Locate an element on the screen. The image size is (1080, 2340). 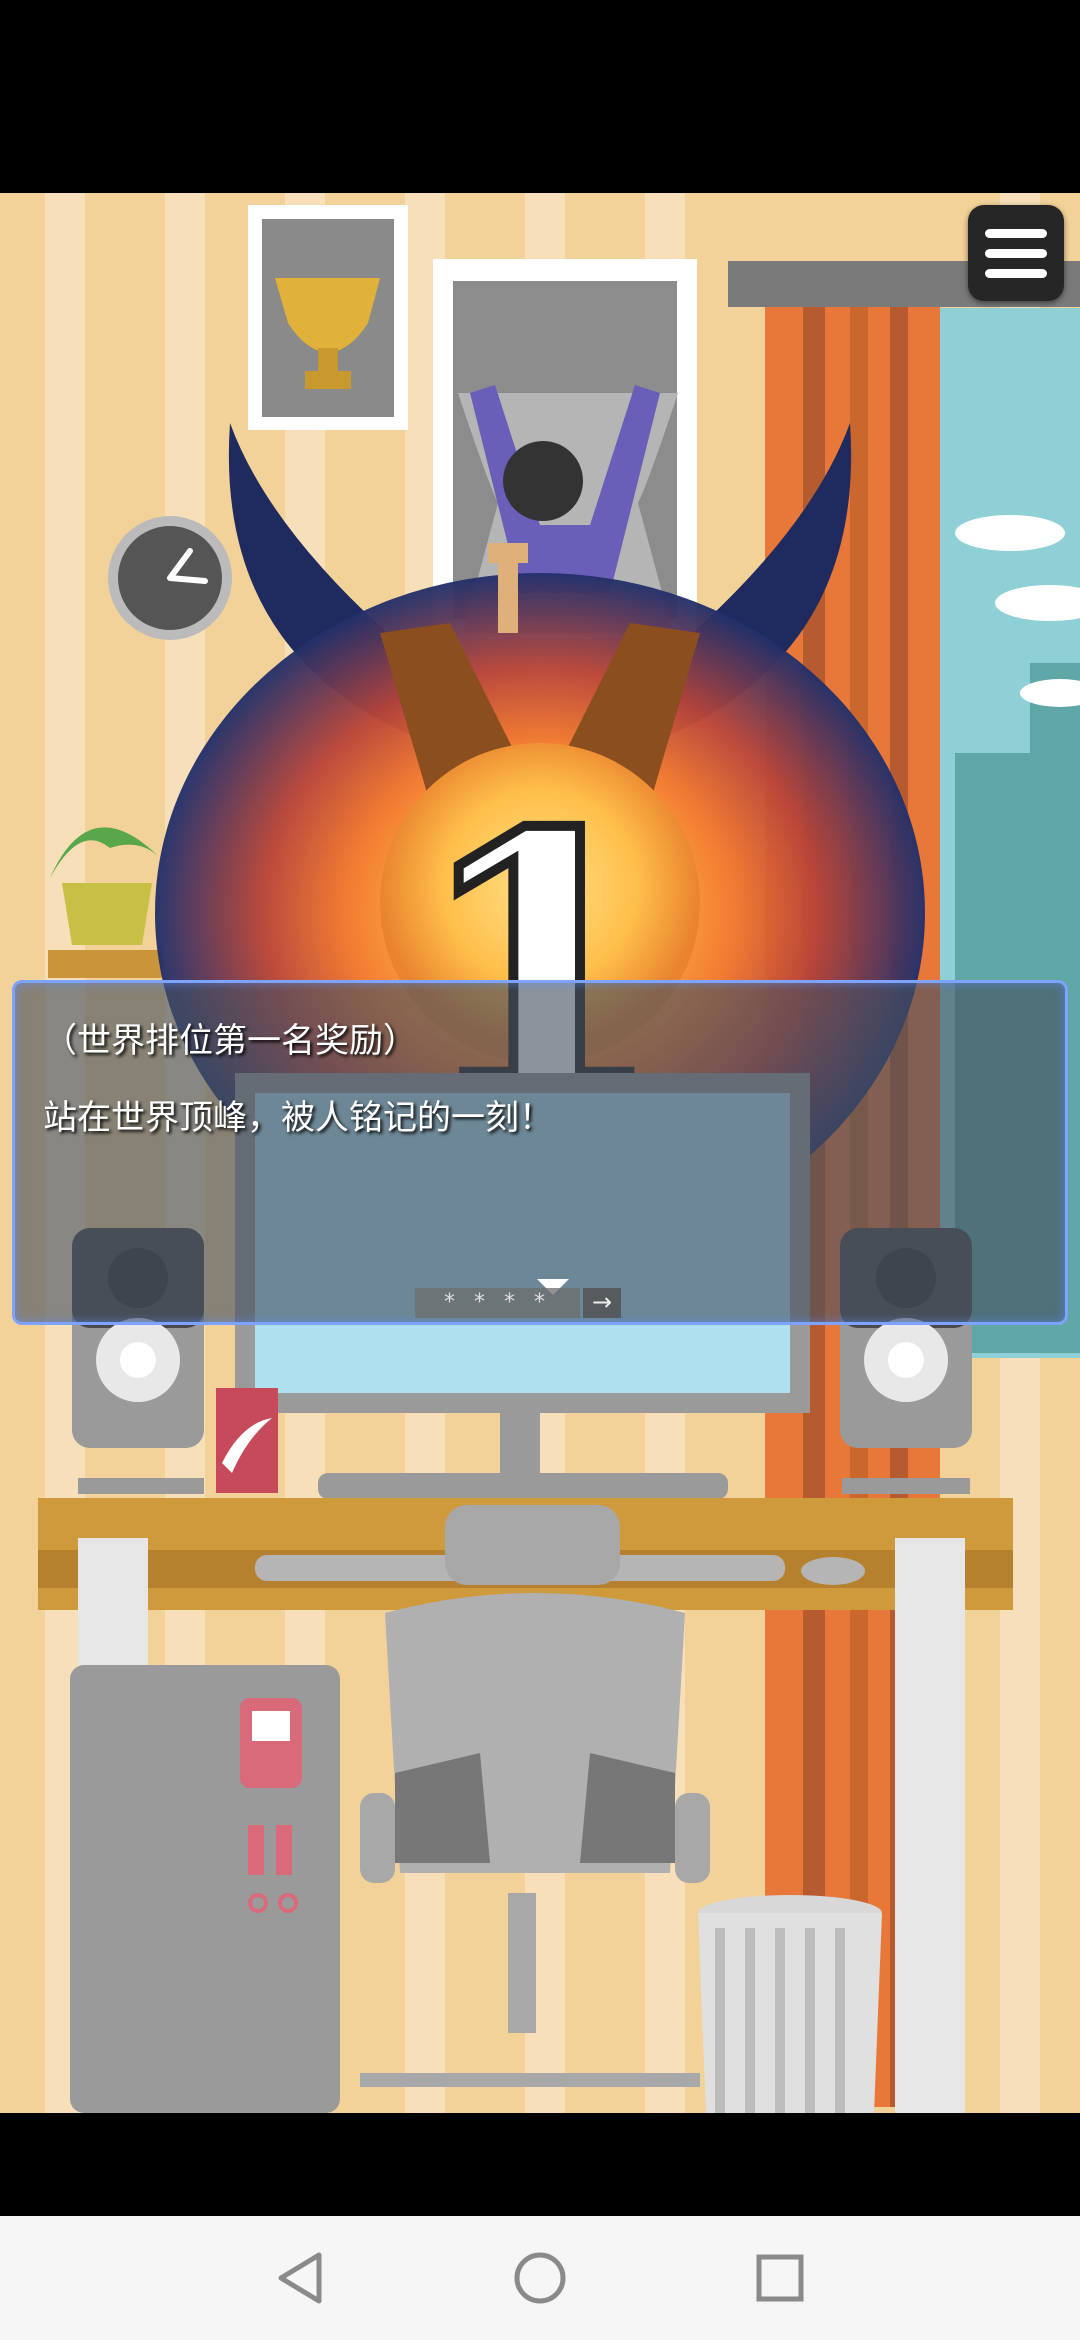
auto-button: * * * * is located at coordinates (497, 1303).